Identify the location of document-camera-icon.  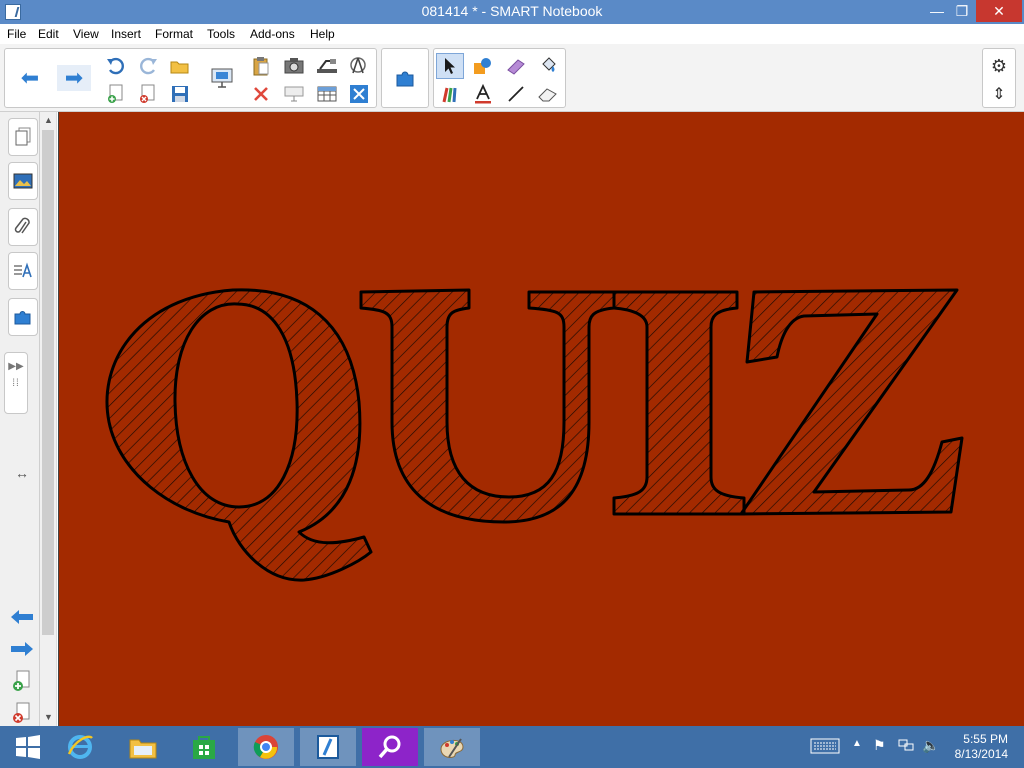
(327, 66).